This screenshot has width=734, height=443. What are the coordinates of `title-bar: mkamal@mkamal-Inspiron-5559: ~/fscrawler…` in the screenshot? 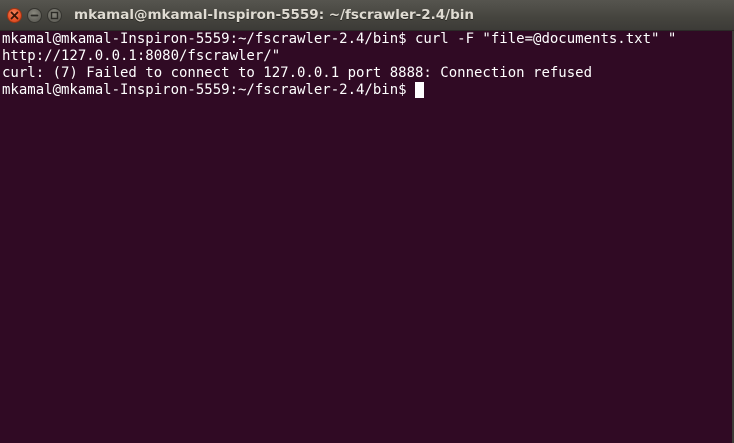 It's located at (367, 15).